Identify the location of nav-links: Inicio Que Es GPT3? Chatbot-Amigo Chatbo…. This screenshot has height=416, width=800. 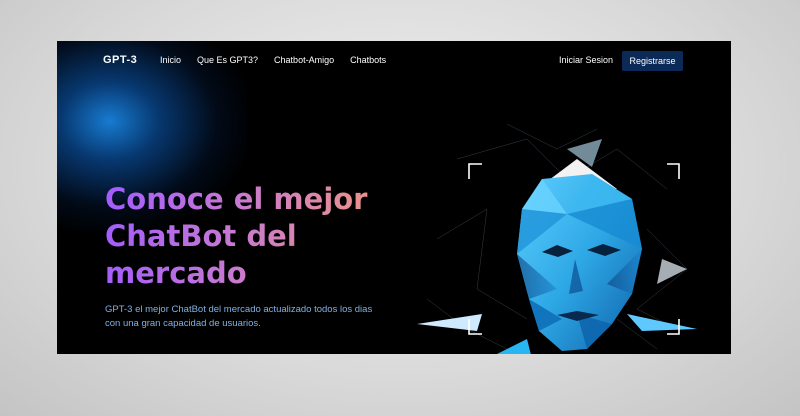
(281, 60).